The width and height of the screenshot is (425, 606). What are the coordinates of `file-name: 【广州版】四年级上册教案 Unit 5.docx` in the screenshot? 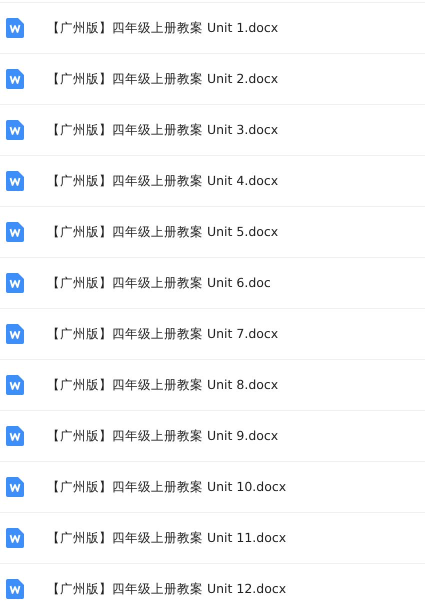 It's located at (162, 232).